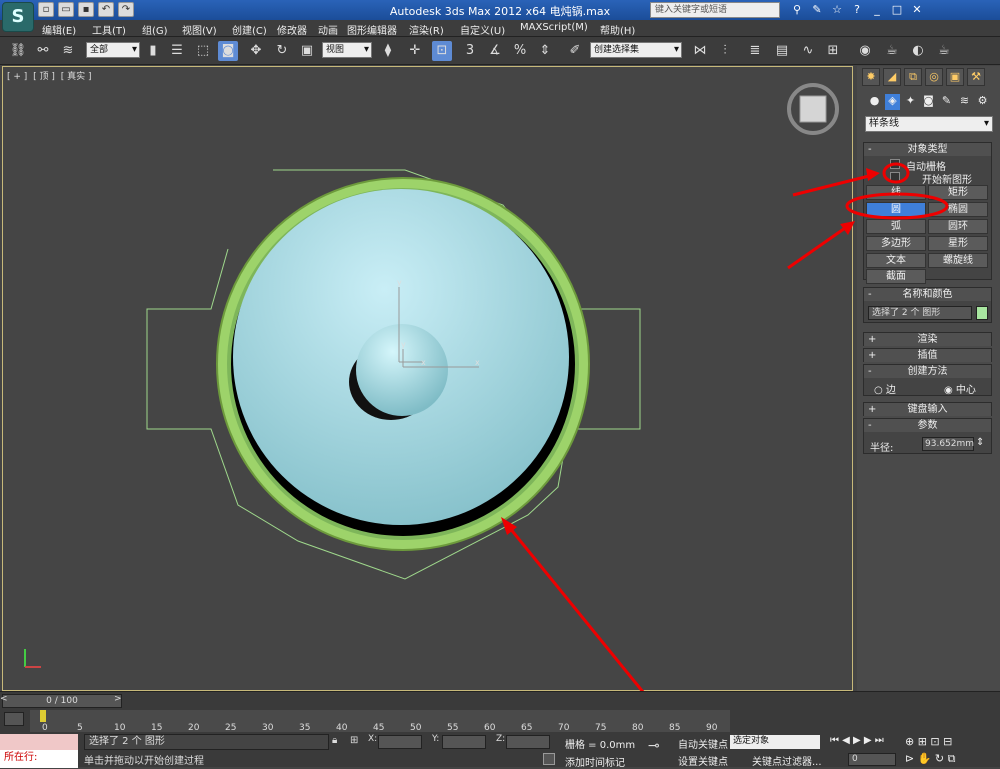 The image size is (1000, 769). I want to click on geometry-icon: ●, so click(874, 102).